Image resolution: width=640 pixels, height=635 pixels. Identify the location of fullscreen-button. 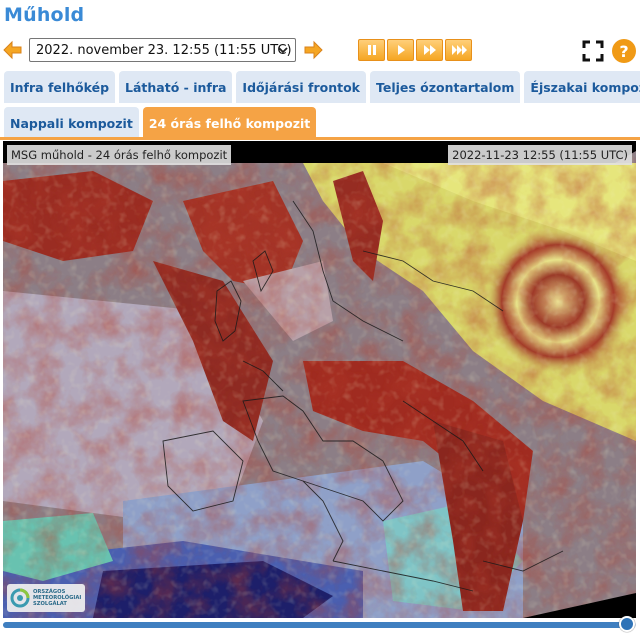
(593, 51).